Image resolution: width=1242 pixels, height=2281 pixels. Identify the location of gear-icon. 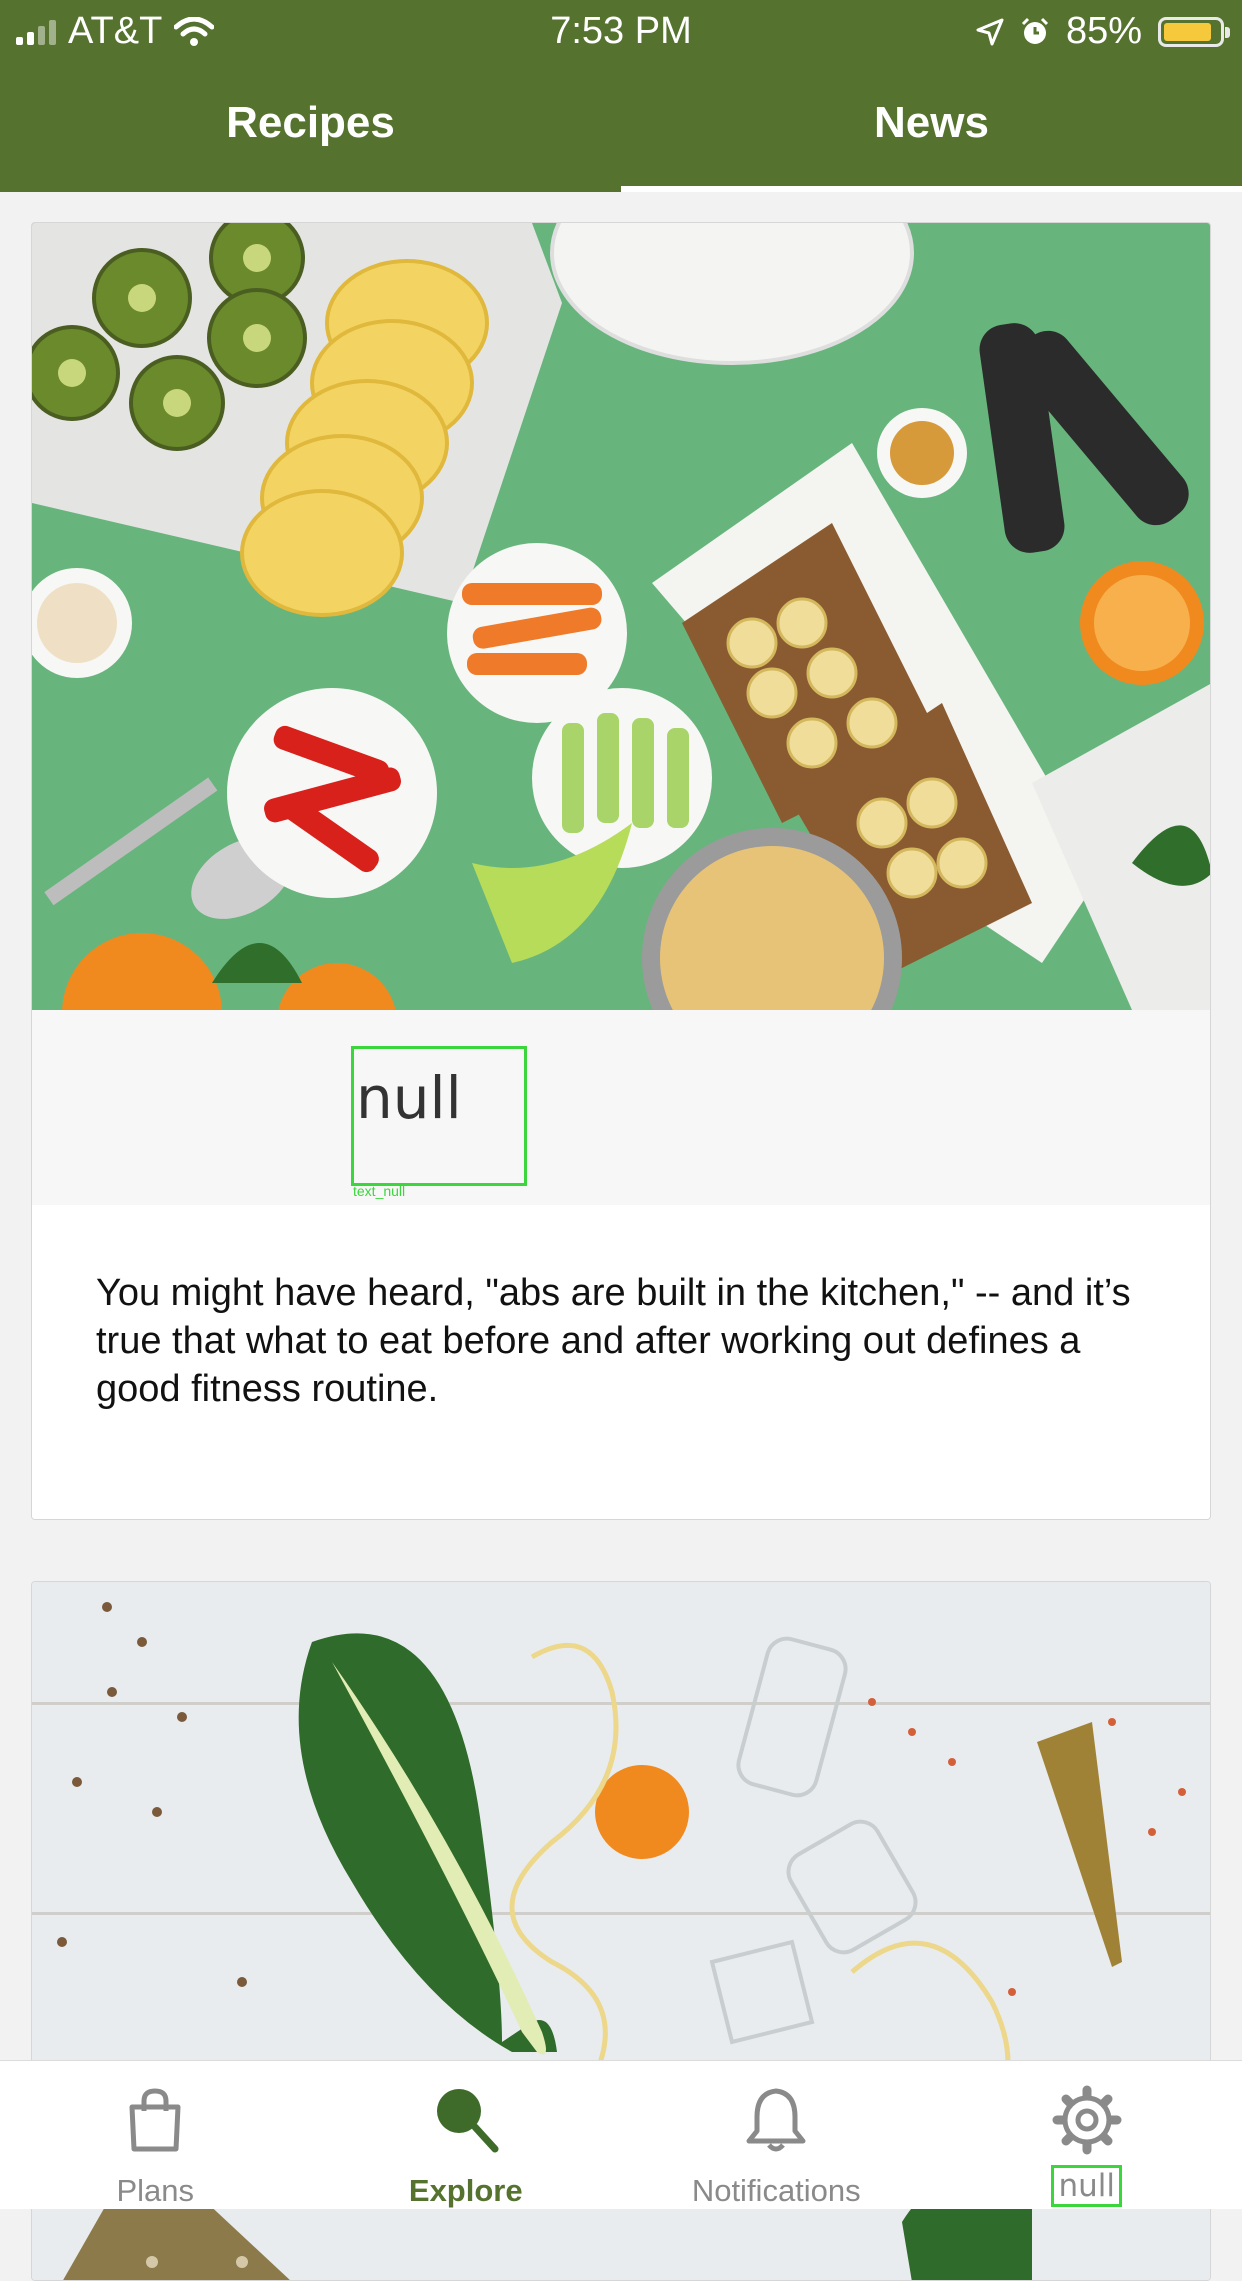
(1087, 2120).